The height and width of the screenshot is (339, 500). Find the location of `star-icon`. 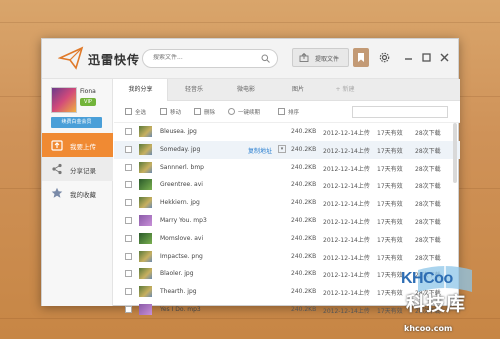

star-icon is located at coordinates (57, 192).